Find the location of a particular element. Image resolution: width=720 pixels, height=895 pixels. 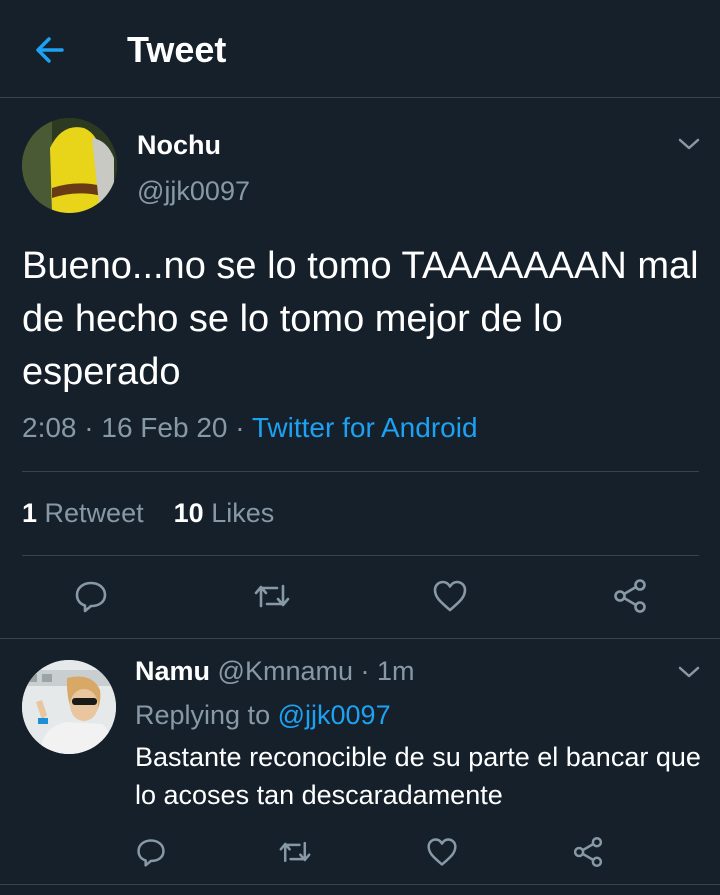

tweet-meta: 2:08 · 16 Feb 20 · Twitter for Android is located at coordinates (250, 428).